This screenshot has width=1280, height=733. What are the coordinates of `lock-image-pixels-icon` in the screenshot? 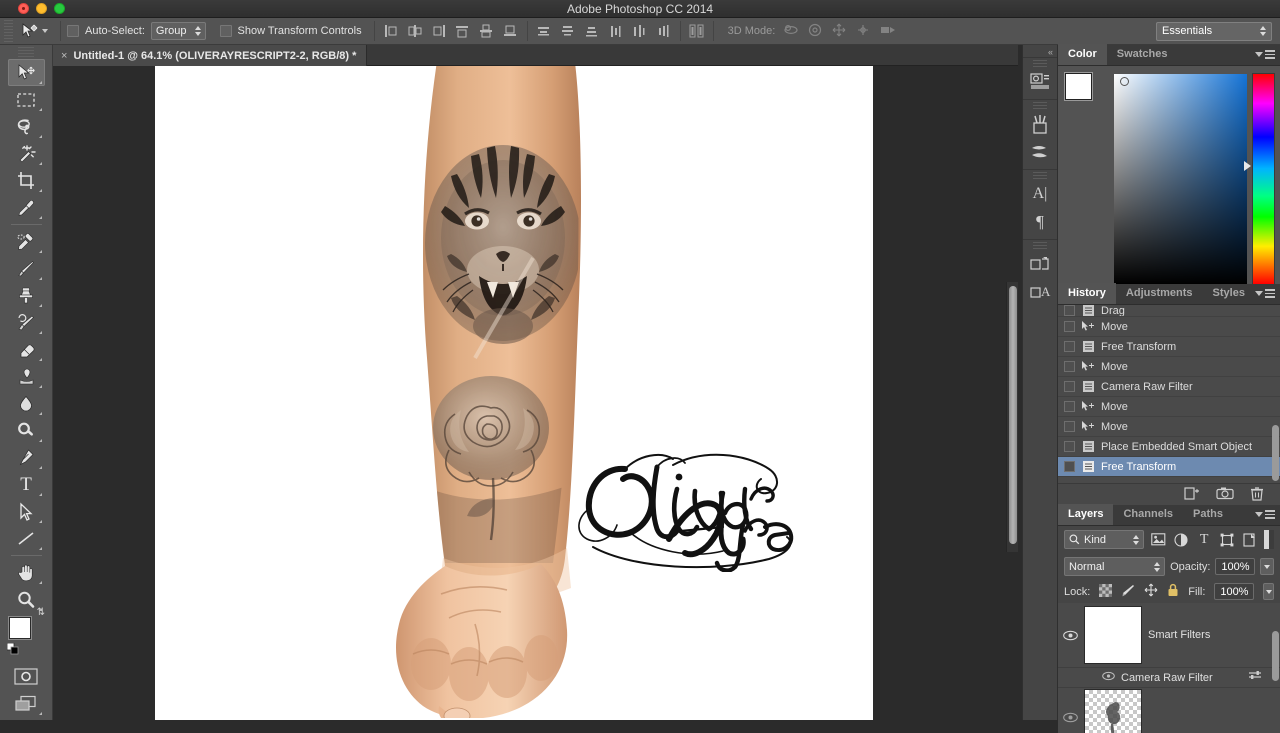 It's located at (1128, 592).